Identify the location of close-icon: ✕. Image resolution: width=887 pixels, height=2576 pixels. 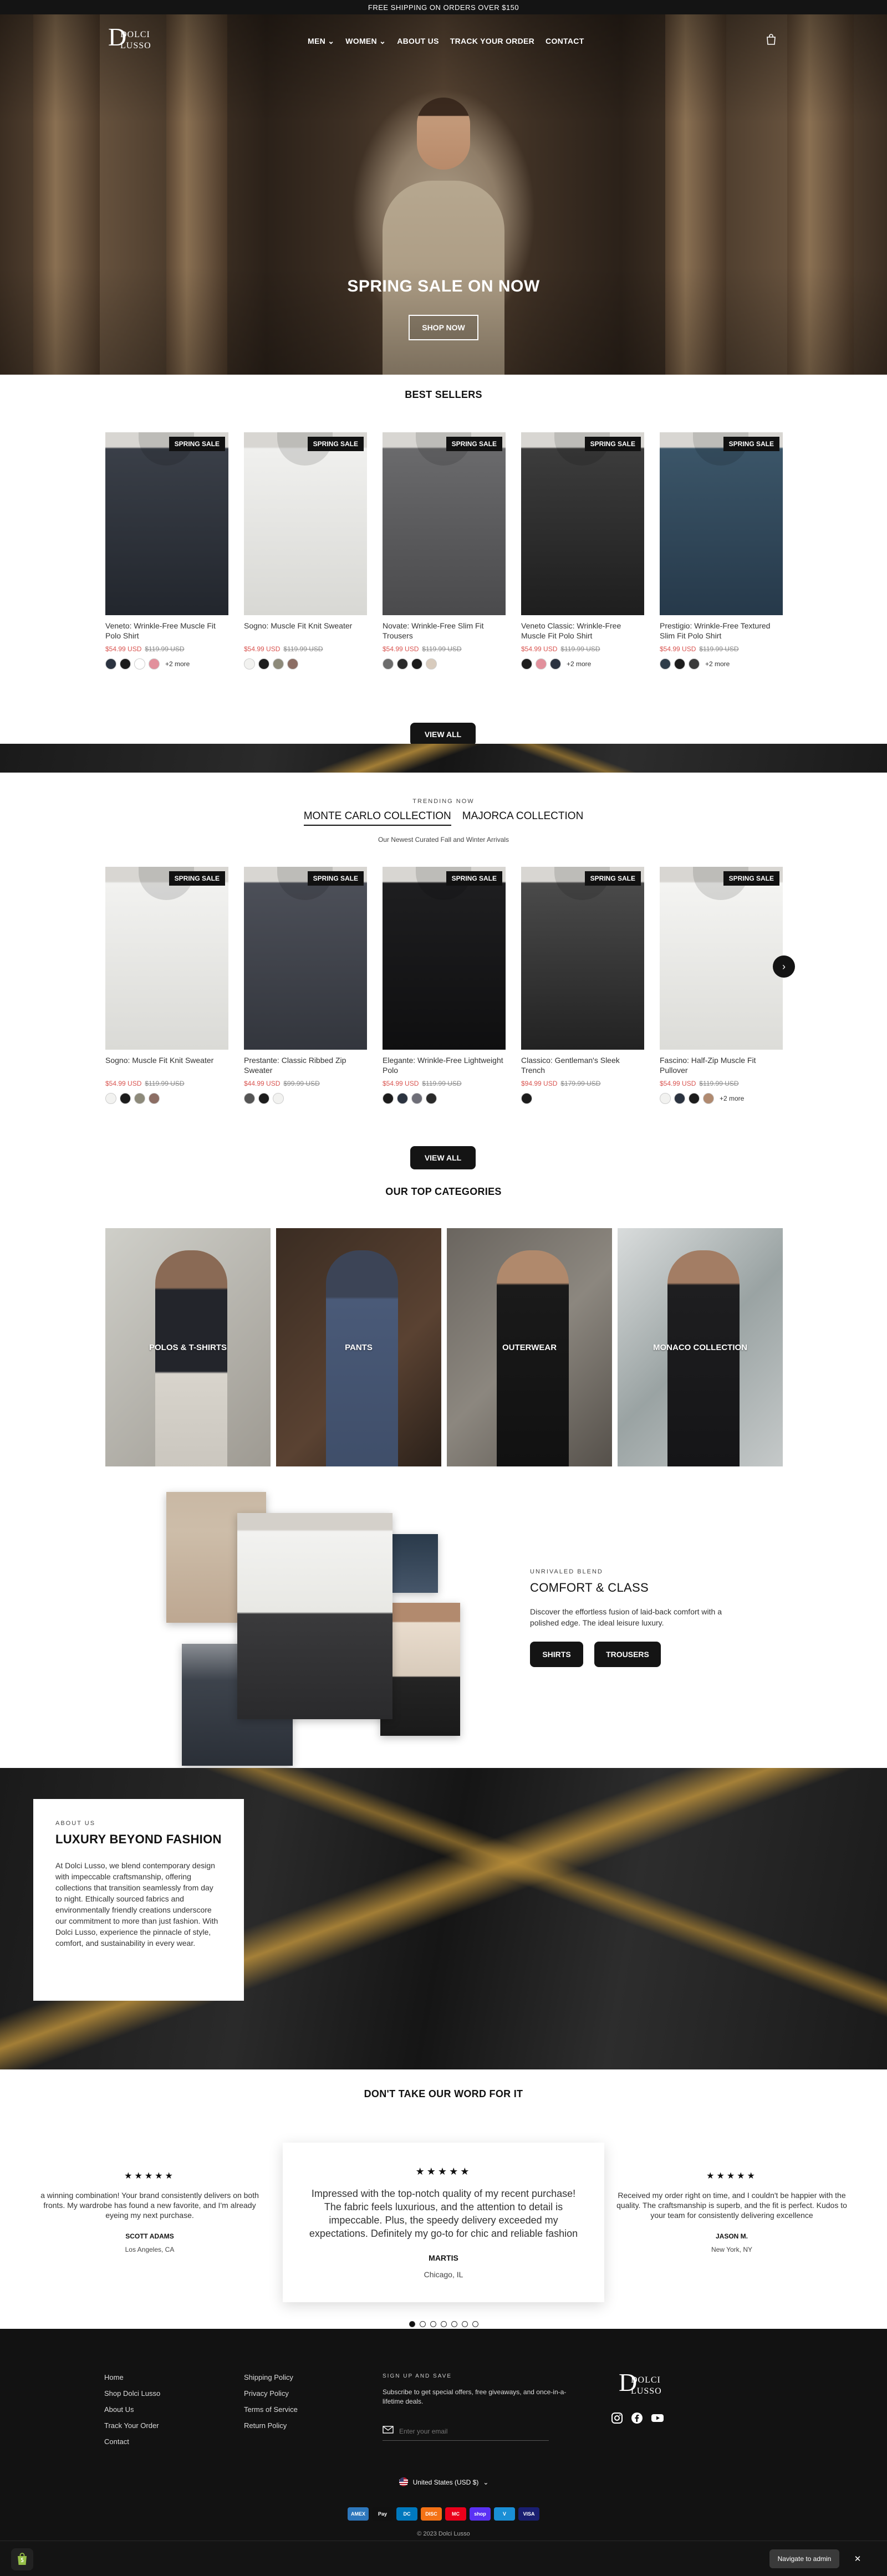
(857, 2559).